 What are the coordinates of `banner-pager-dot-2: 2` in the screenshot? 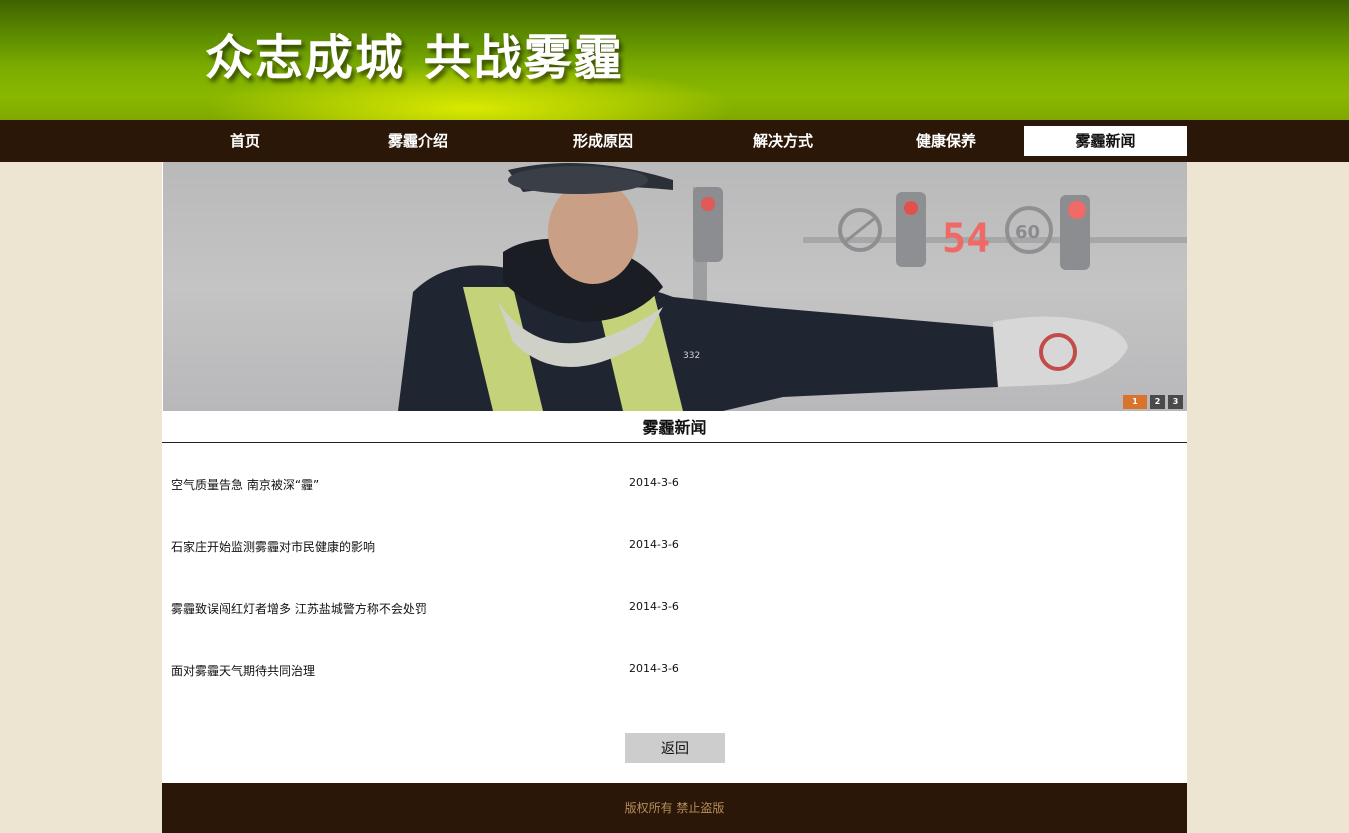 It's located at (1157, 402).